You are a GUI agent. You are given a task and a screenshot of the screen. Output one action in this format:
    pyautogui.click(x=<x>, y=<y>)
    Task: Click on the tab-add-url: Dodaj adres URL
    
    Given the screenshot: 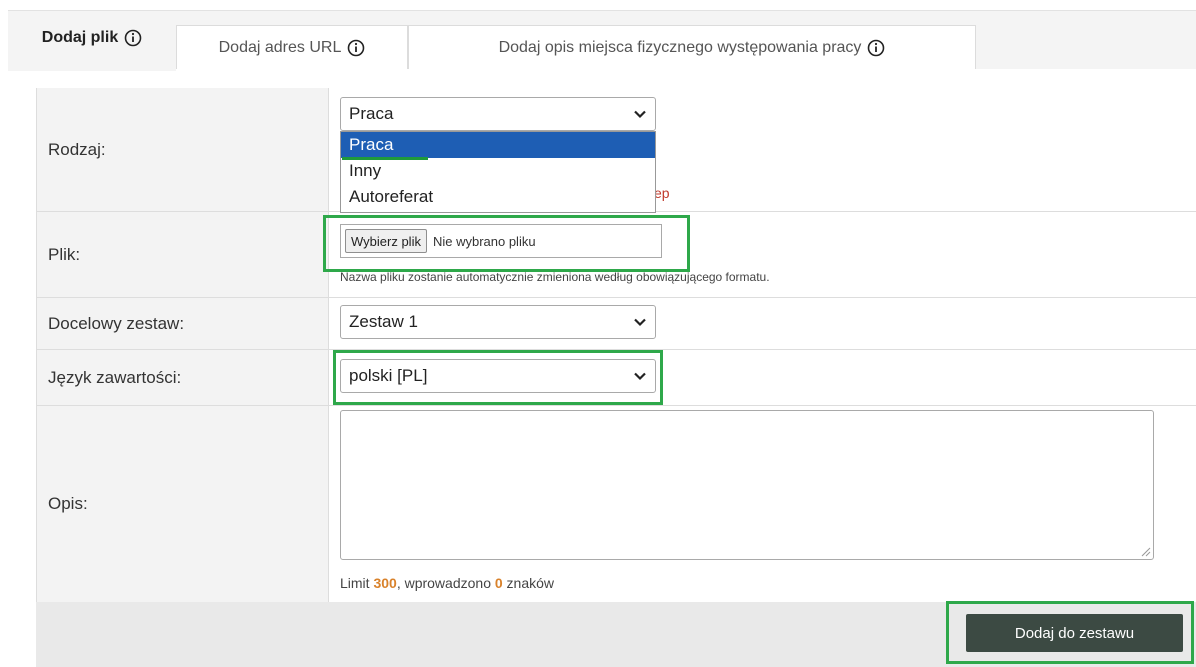 What is the action you would take?
    pyautogui.click(x=292, y=47)
    